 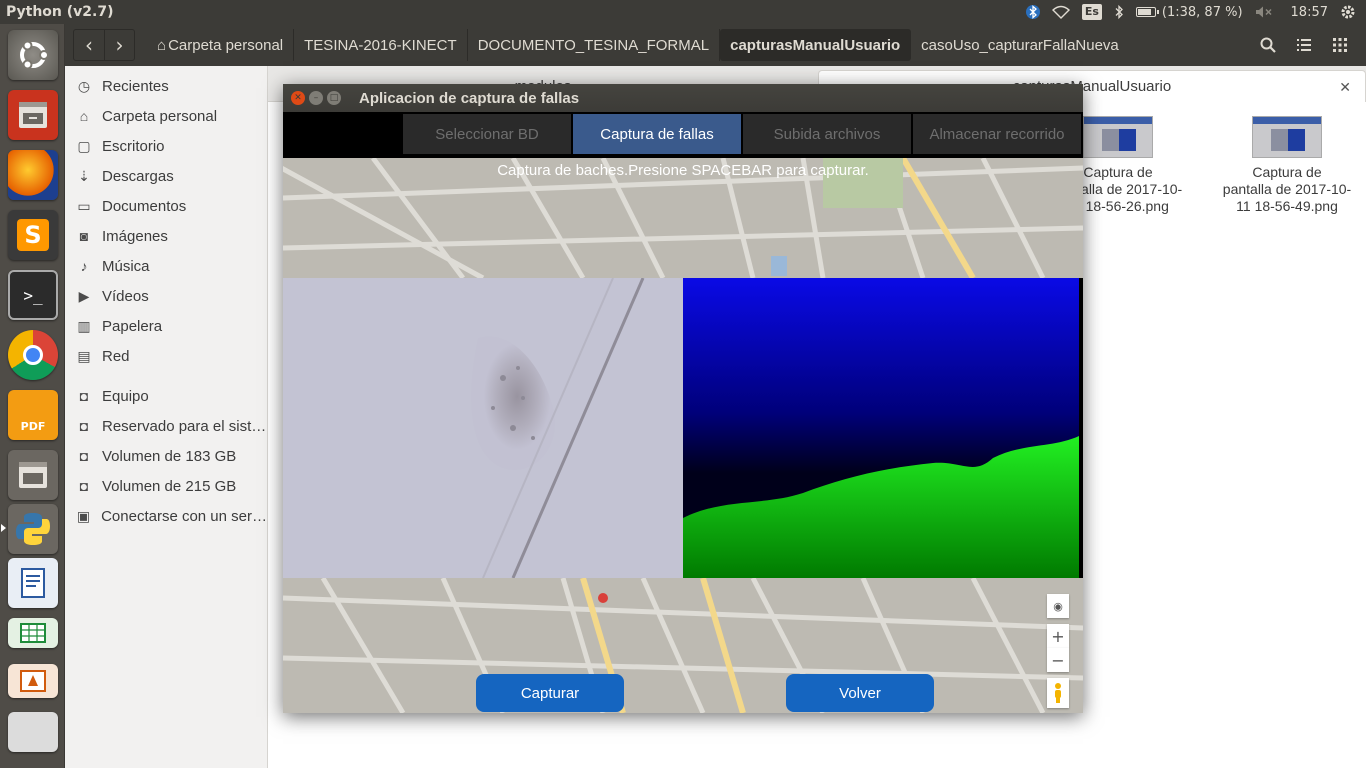 I want to click on pdf-glyph: PDF, so click(x=33, y=426).